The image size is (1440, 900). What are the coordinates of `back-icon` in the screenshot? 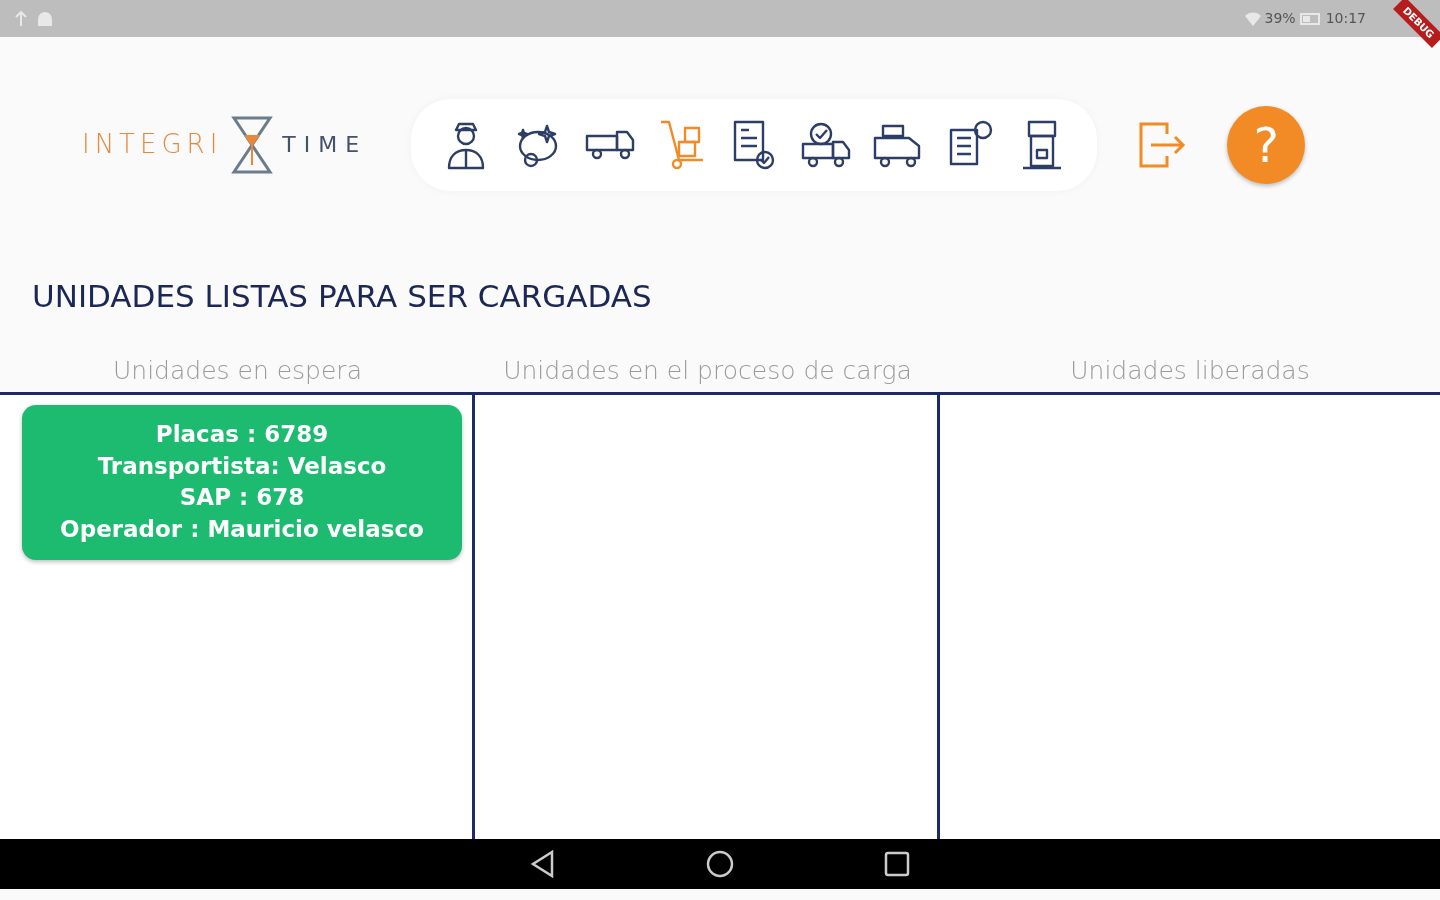 It's located at (543, 864).